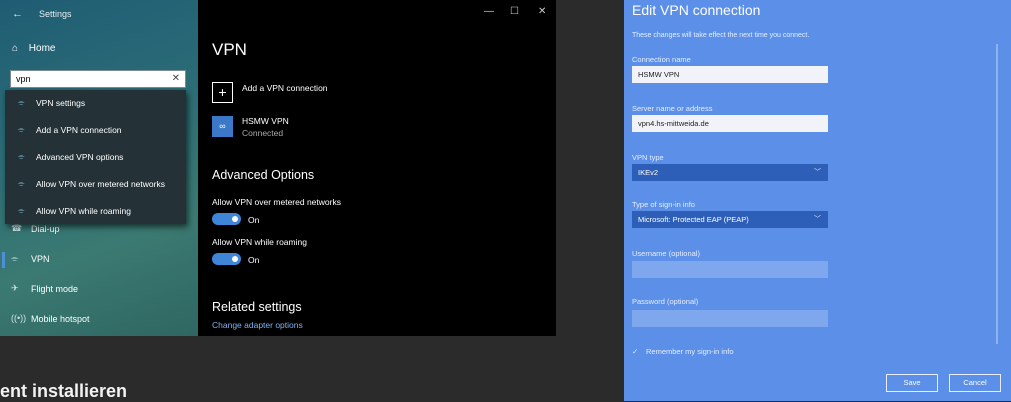 The height and width of the screenshot is (402, 1011). Describe the element at coordinates (3, 260) in the screenshot. I see `selection-indicator` at that location.